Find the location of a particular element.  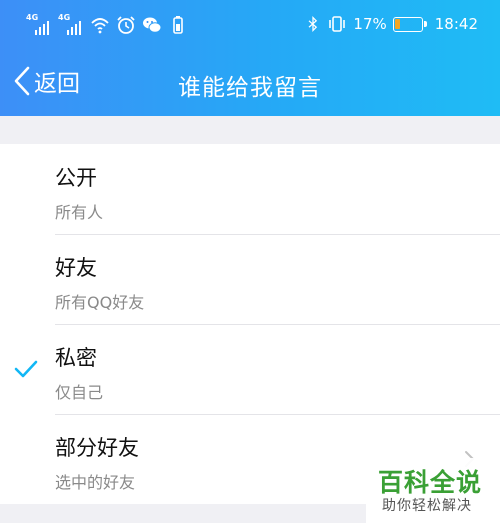

status-left: 4G 4G is located at coordinates (107, 24).